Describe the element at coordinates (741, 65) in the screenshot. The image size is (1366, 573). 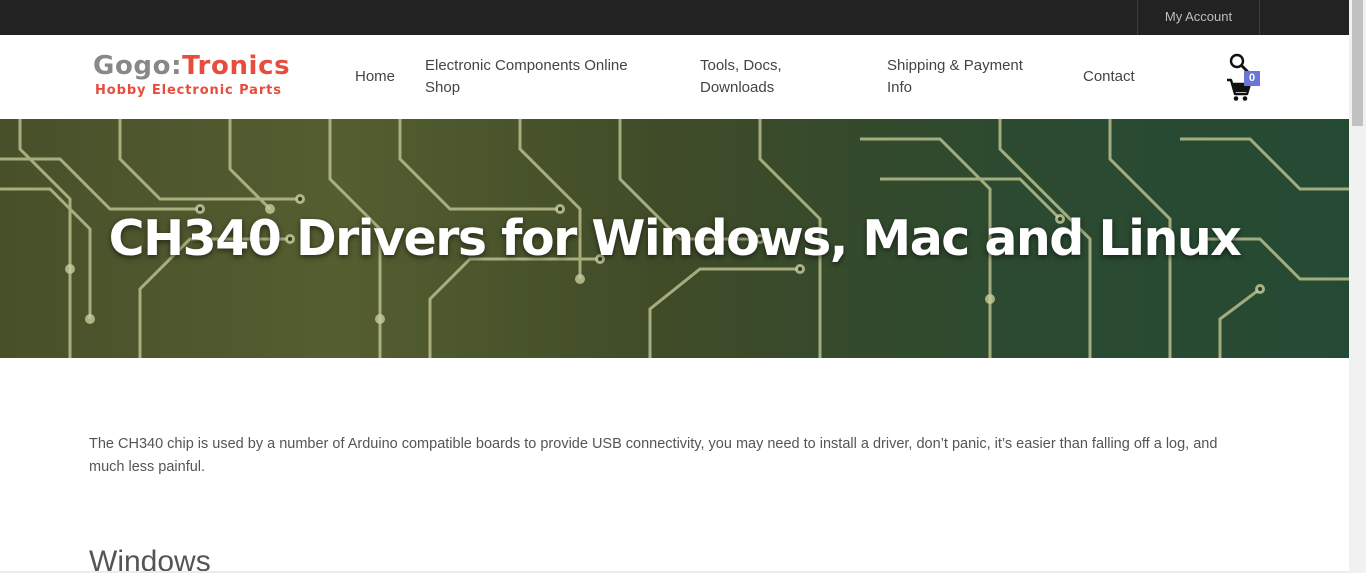
I see `nav-tools-line1: Tools, Docs,` at that location.